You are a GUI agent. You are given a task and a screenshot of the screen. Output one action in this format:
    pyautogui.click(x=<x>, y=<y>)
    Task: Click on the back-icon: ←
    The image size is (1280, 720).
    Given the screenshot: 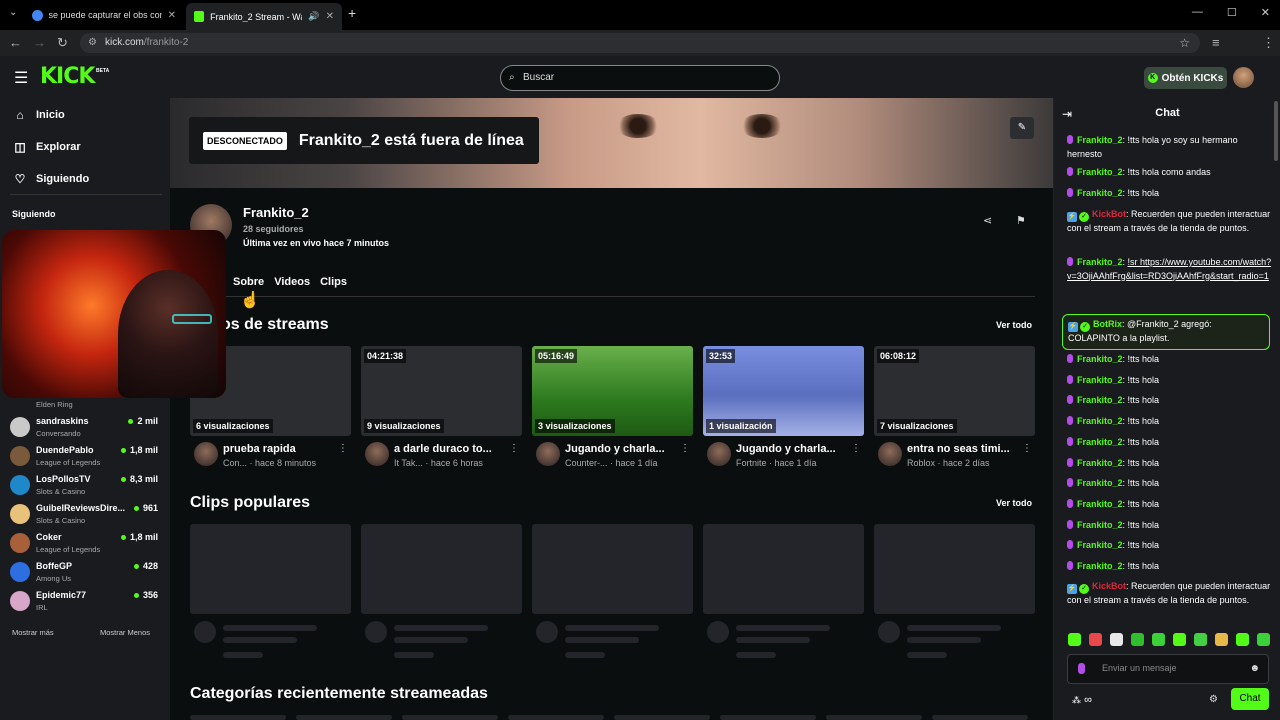 What is the action you would take?
    pyautogui.click(x=15, y=42)
    